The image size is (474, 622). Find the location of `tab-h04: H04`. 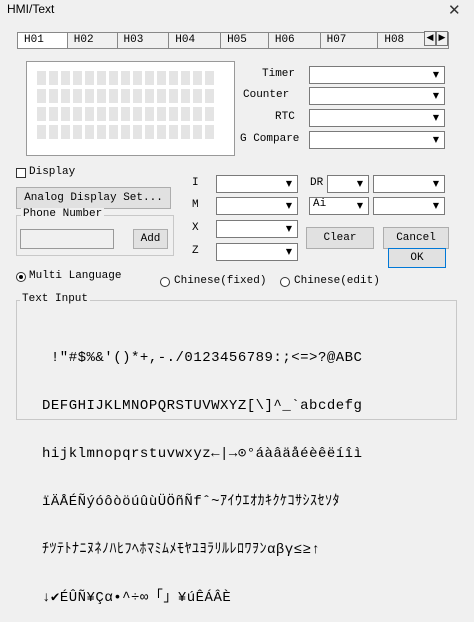

tab-h04: H04 is located at coordinates (195, 40).